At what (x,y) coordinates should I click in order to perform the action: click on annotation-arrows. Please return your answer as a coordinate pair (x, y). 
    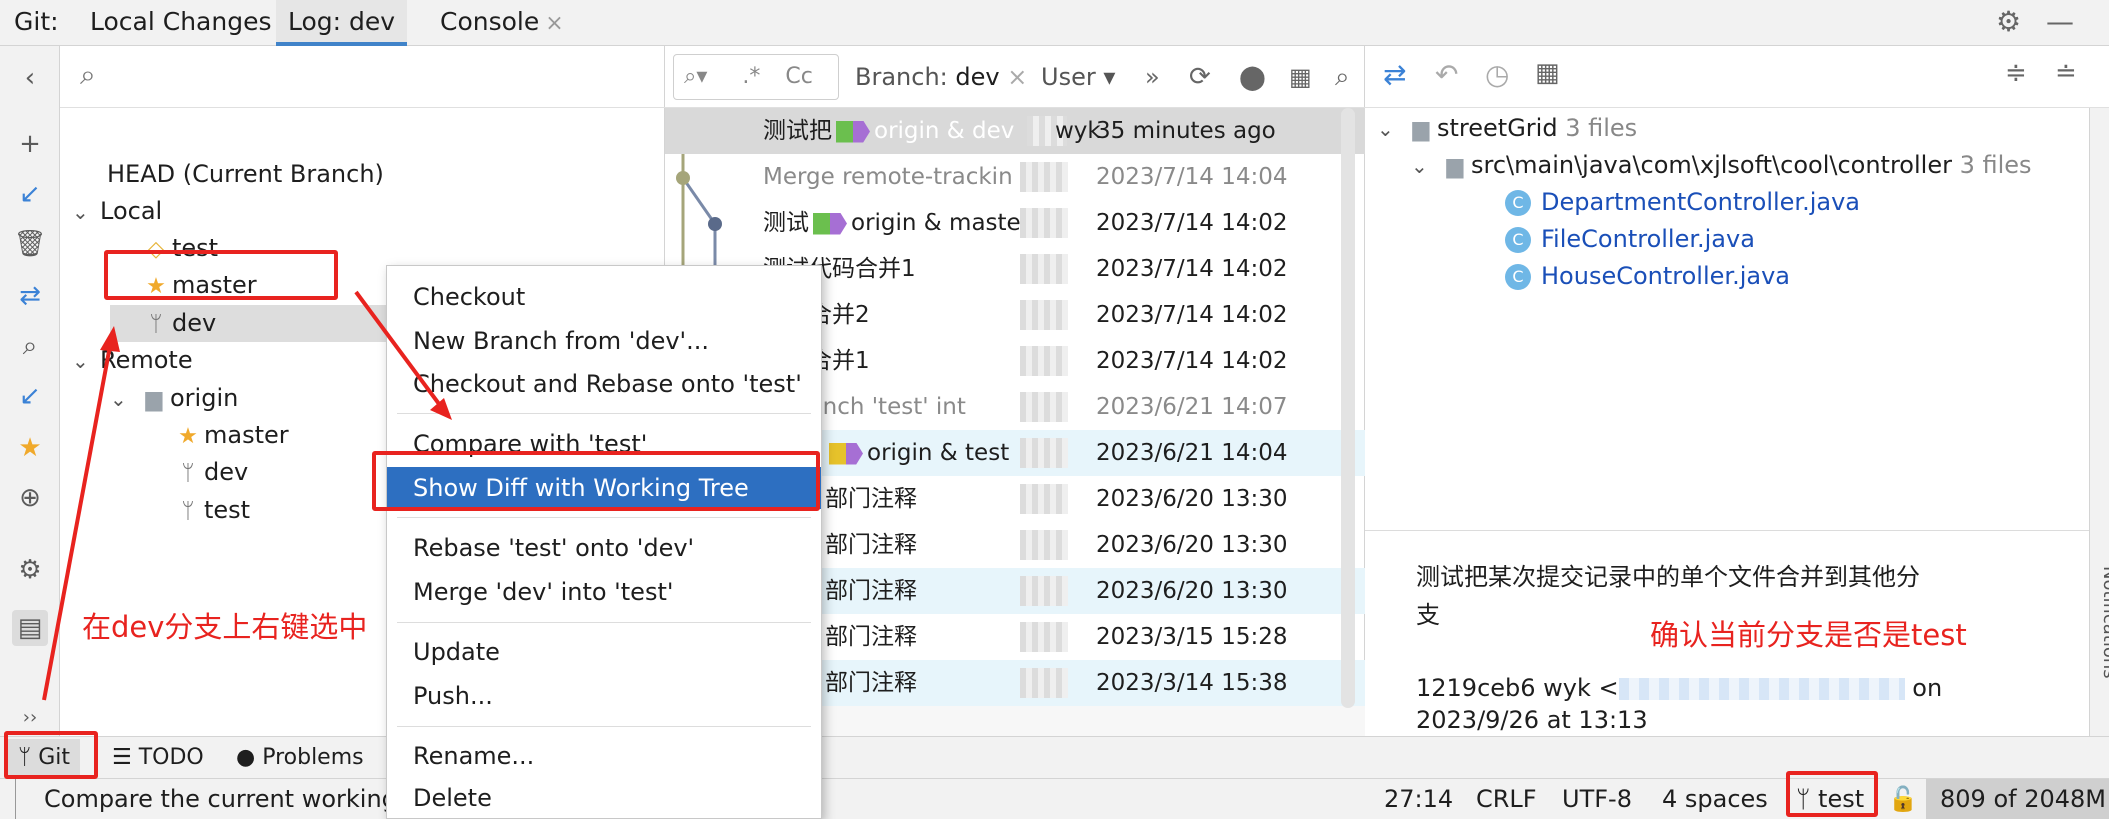
    Looking at the image, I should click on (247, 495).